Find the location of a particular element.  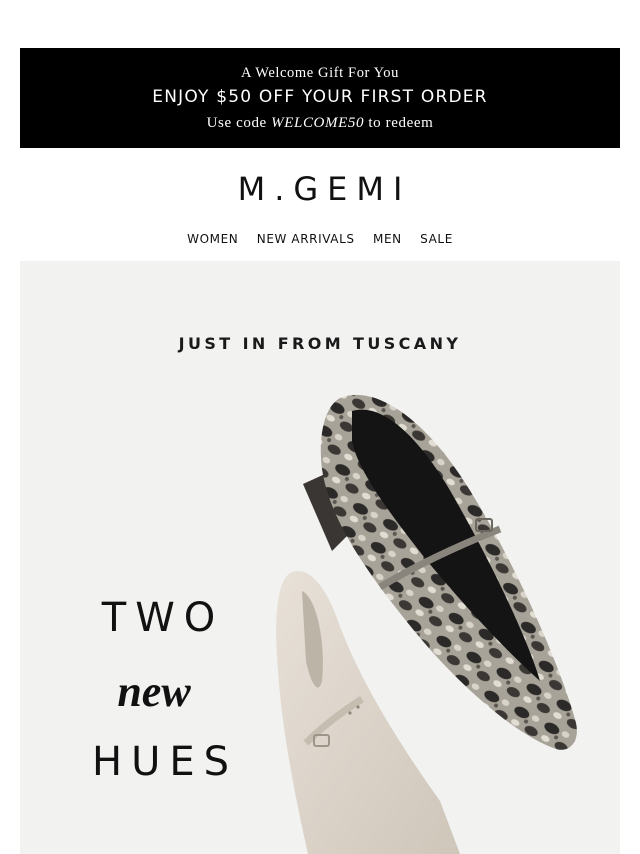

promo-code: WELCOME50 is located at coordinates (318, 123).